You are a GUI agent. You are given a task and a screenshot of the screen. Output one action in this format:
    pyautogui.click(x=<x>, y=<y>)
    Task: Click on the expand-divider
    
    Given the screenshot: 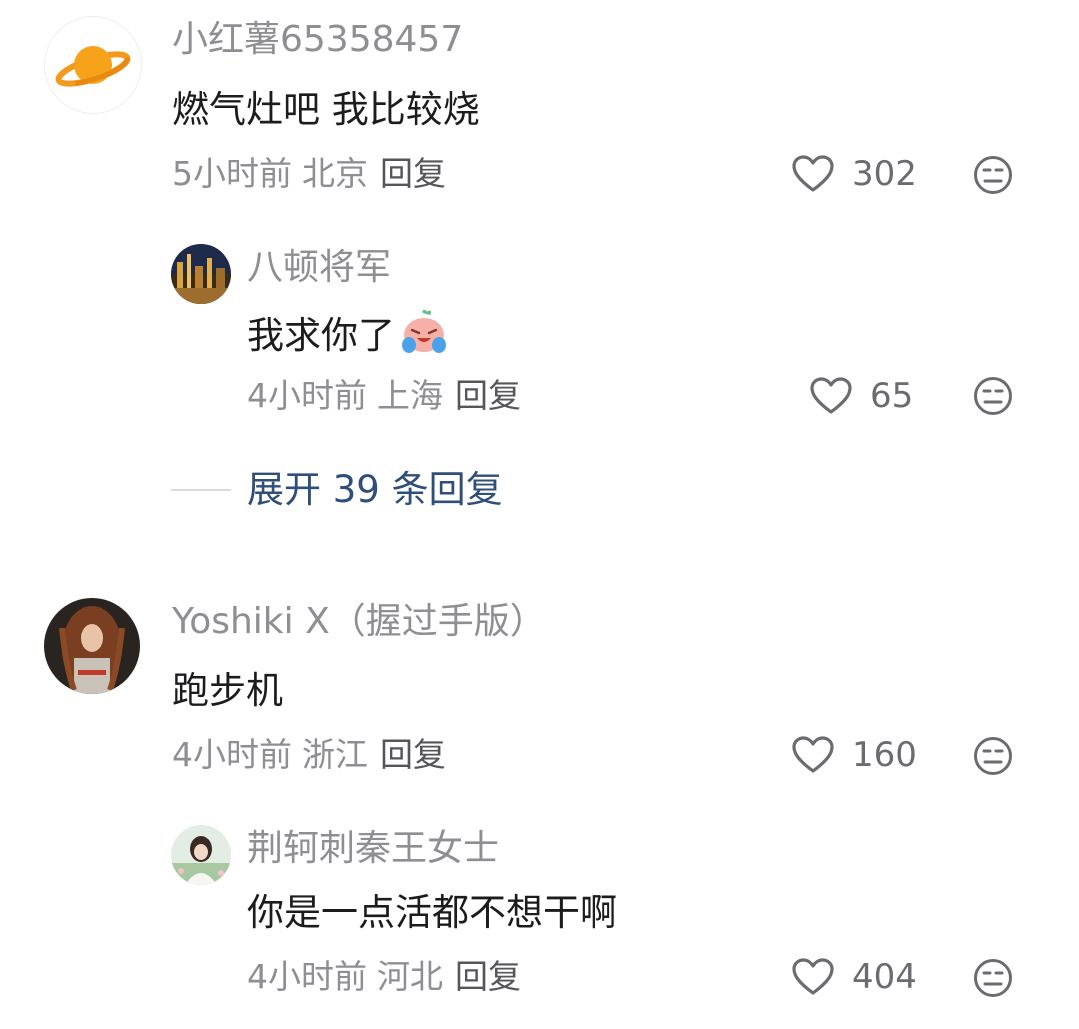 What is the action you would take?
    pyautogui.click(x=201, y=490)
    